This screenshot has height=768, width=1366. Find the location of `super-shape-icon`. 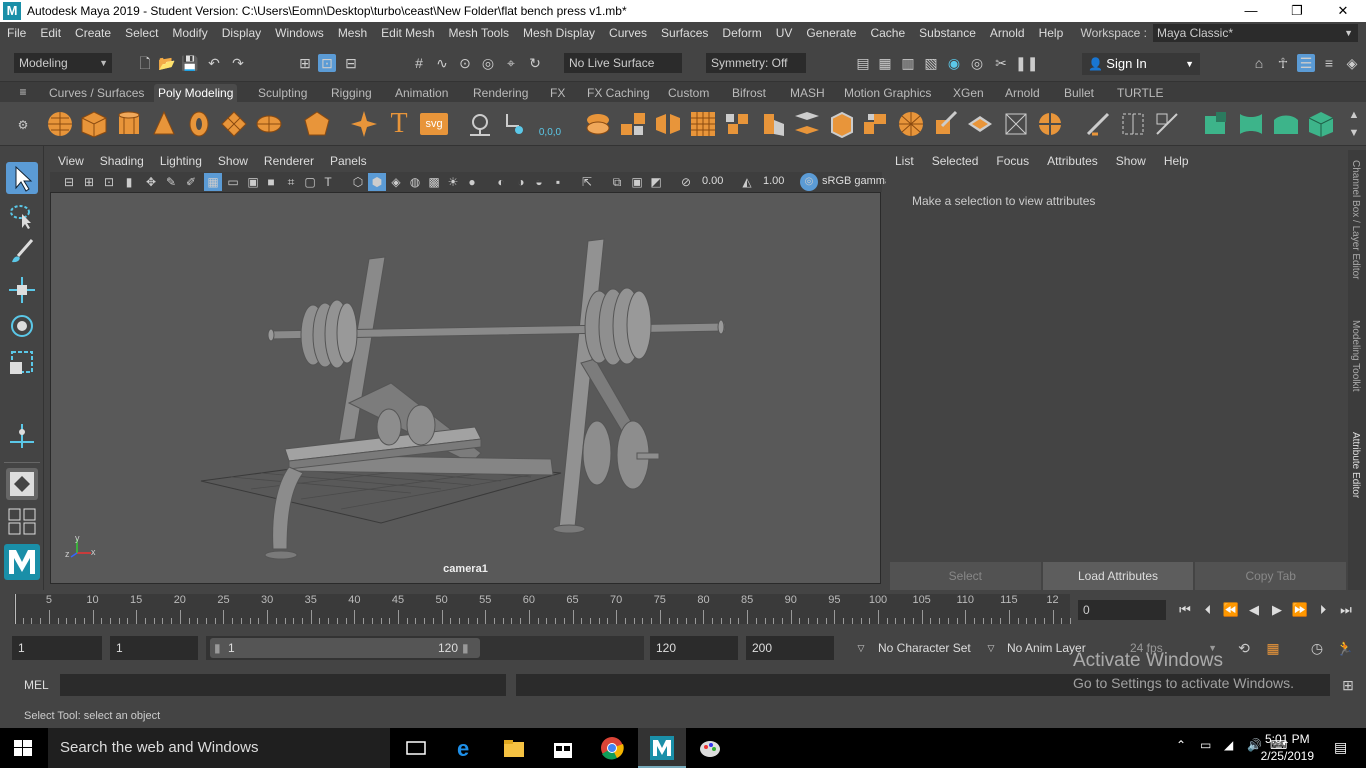

super-shape-icon is located at coordinates (364, 124).